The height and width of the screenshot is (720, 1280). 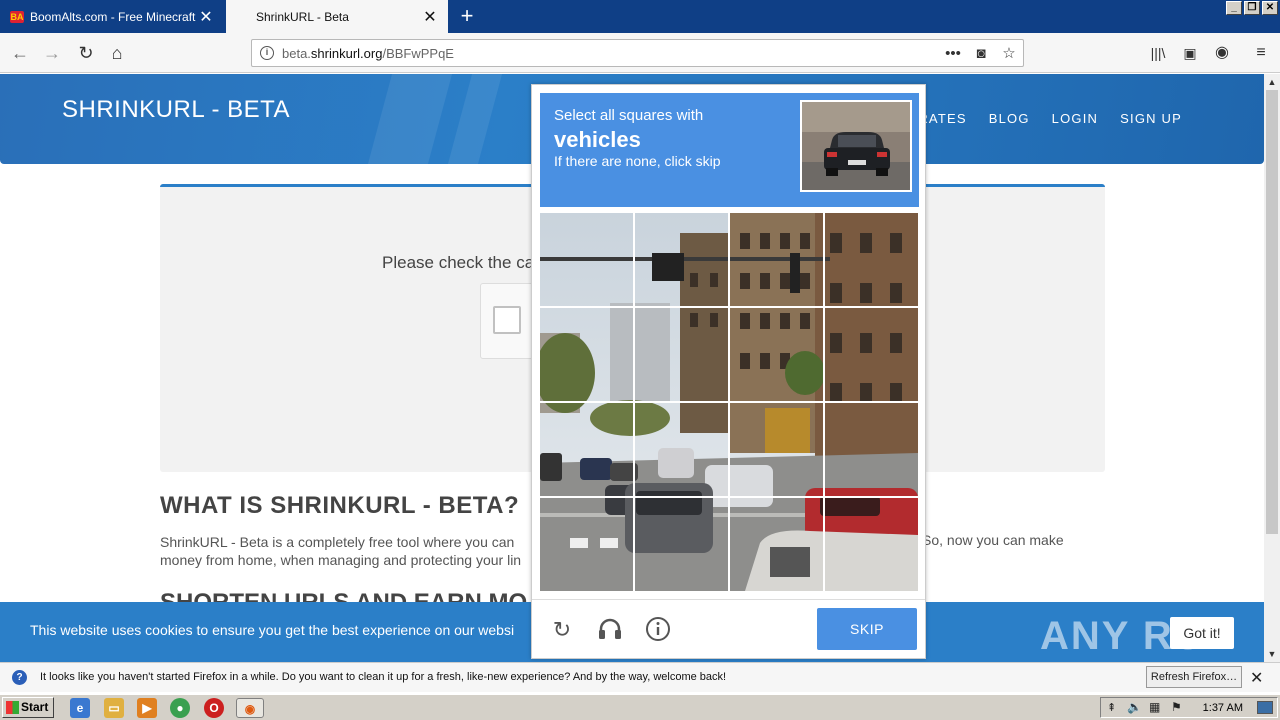 I want to click on challenge-instruction: Select all squares with, so click(x=629, y=115).